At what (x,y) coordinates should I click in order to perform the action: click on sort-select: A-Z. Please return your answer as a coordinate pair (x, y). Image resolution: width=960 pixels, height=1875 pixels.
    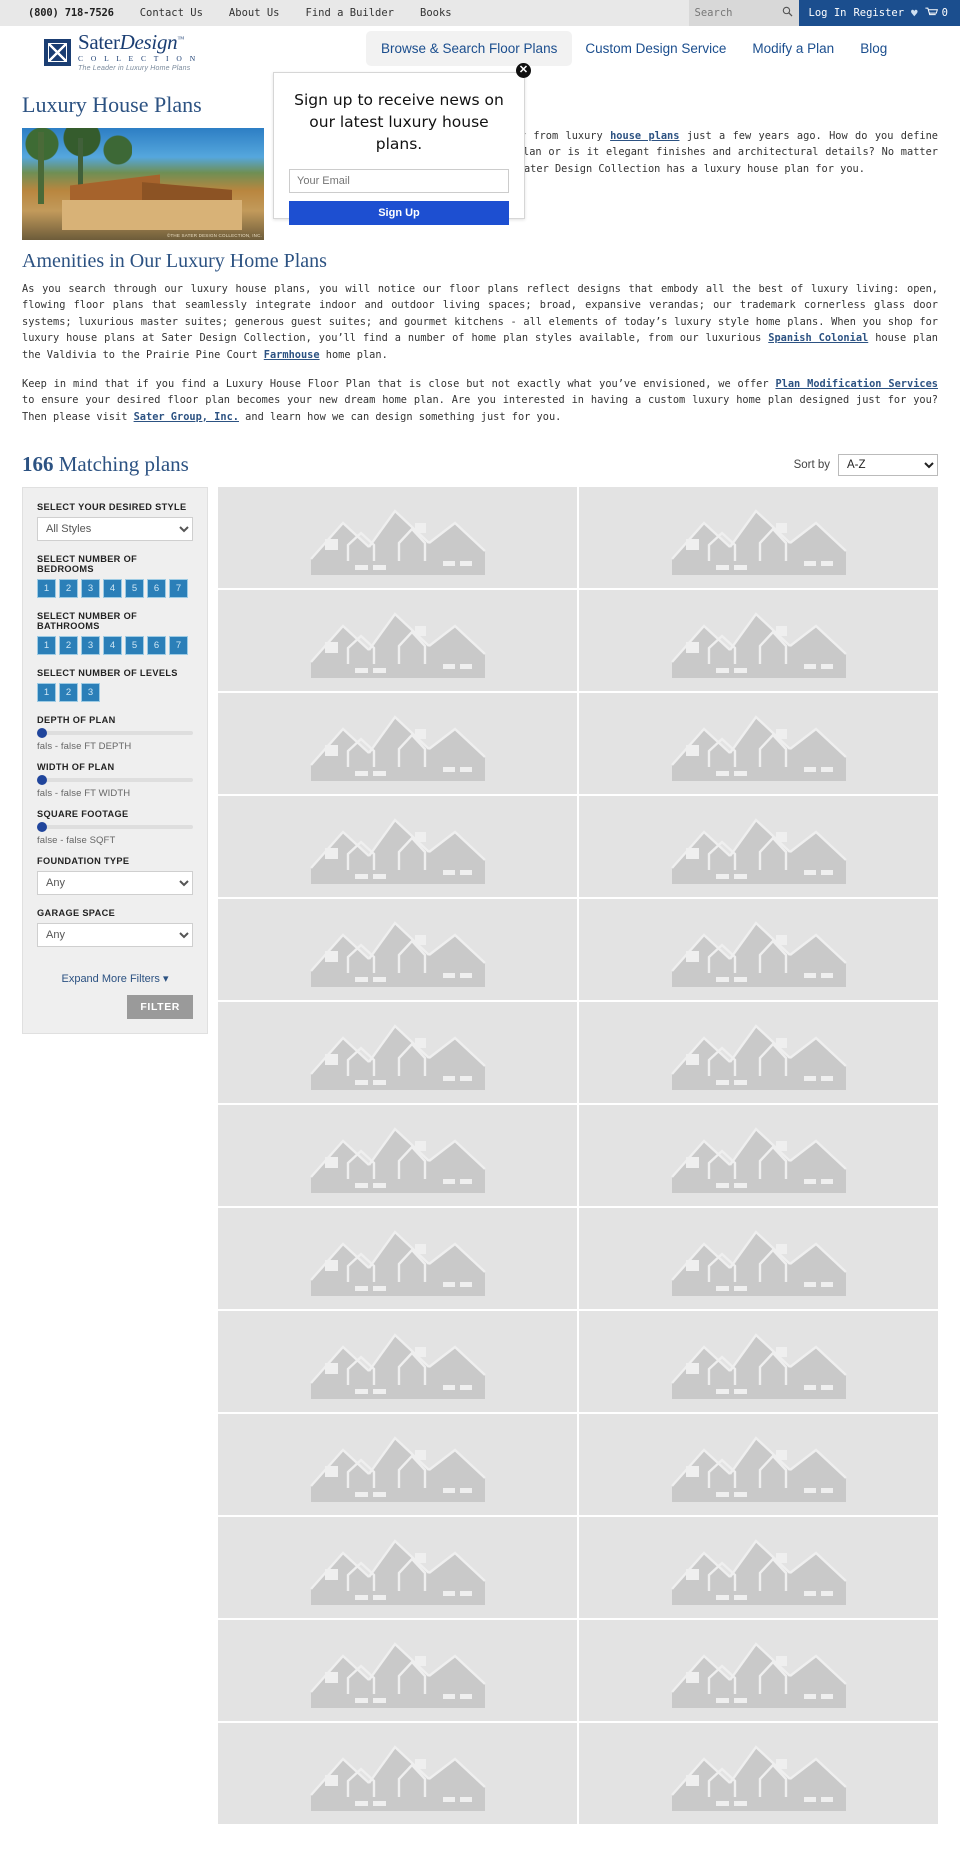
    Looking at the image, I should click on (888, 464).